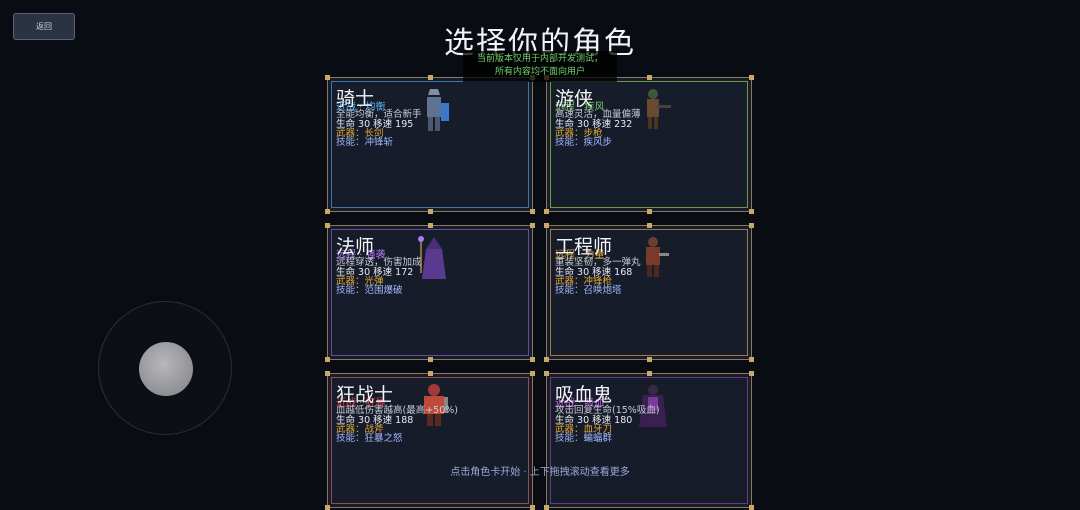 Image resolution: width=1080 pixels, height=510 pixels. I want to click on card-name: 狂战士, so click(365, 395).